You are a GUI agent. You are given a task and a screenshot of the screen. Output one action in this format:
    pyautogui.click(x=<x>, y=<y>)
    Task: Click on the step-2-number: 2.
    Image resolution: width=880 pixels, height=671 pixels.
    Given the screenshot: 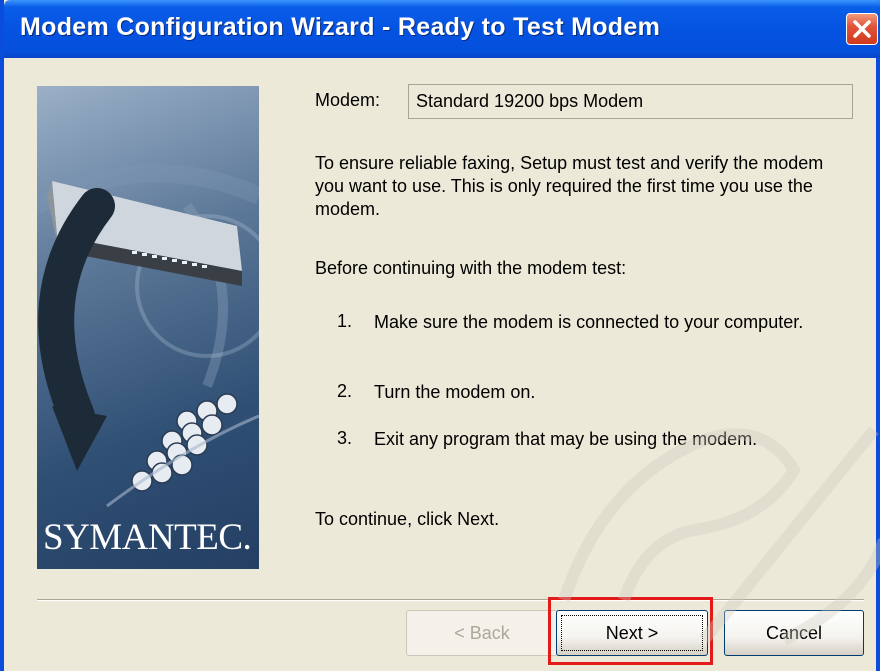 What is the action you would take?
    pyautogui.click(x=345, y=391)
    